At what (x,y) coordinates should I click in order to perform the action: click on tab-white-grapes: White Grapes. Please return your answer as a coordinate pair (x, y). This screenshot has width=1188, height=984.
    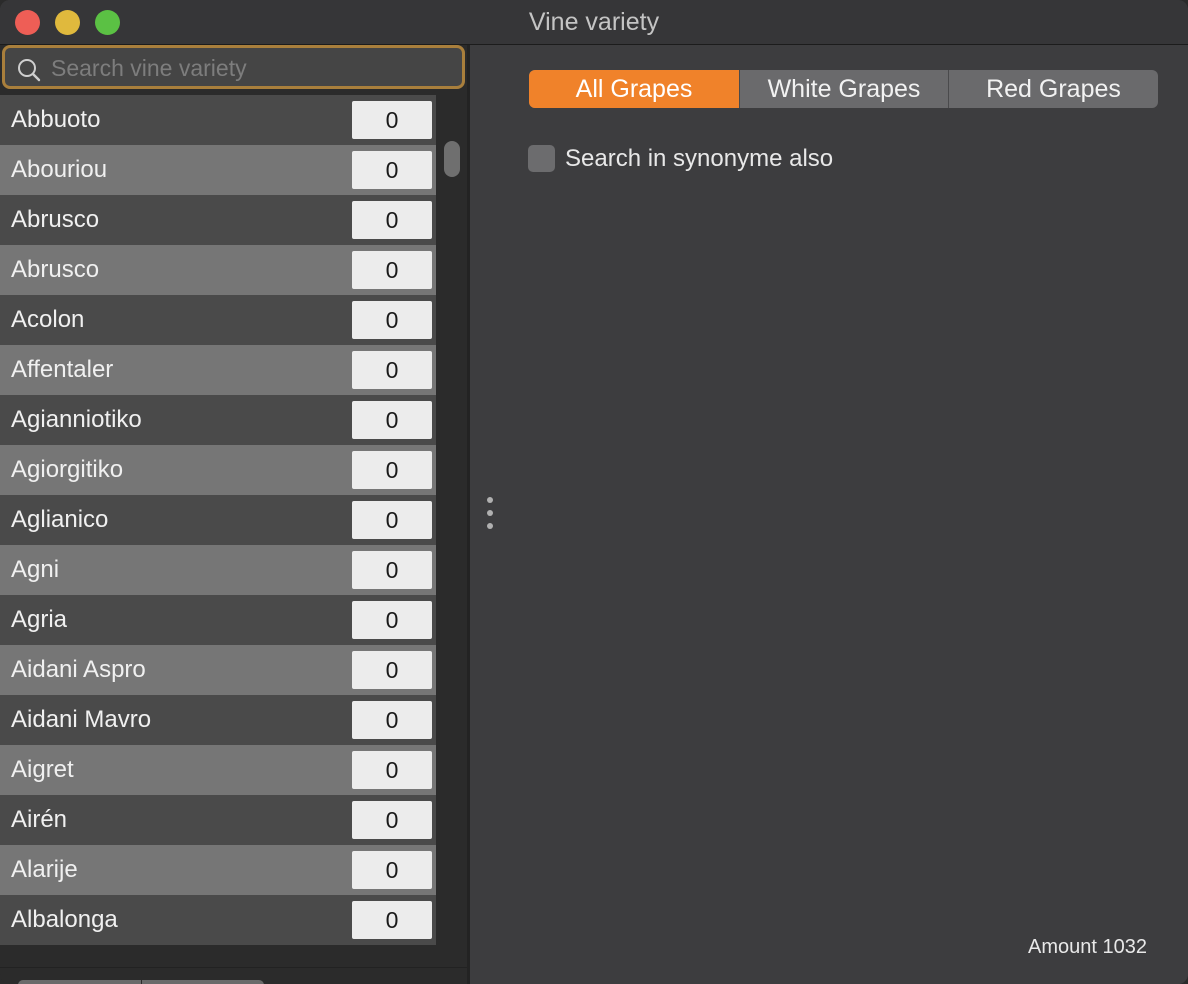
    Looking at the image, I should click on (844, 89).